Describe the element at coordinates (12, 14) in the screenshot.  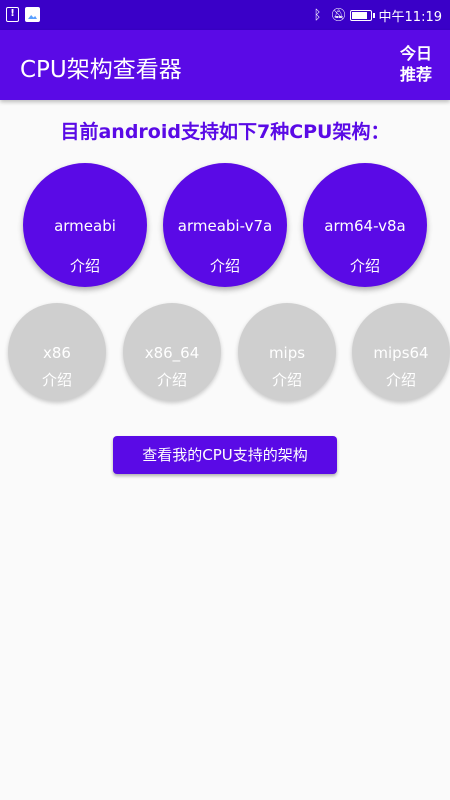
I see `alert-notification-icon: !` at that location.